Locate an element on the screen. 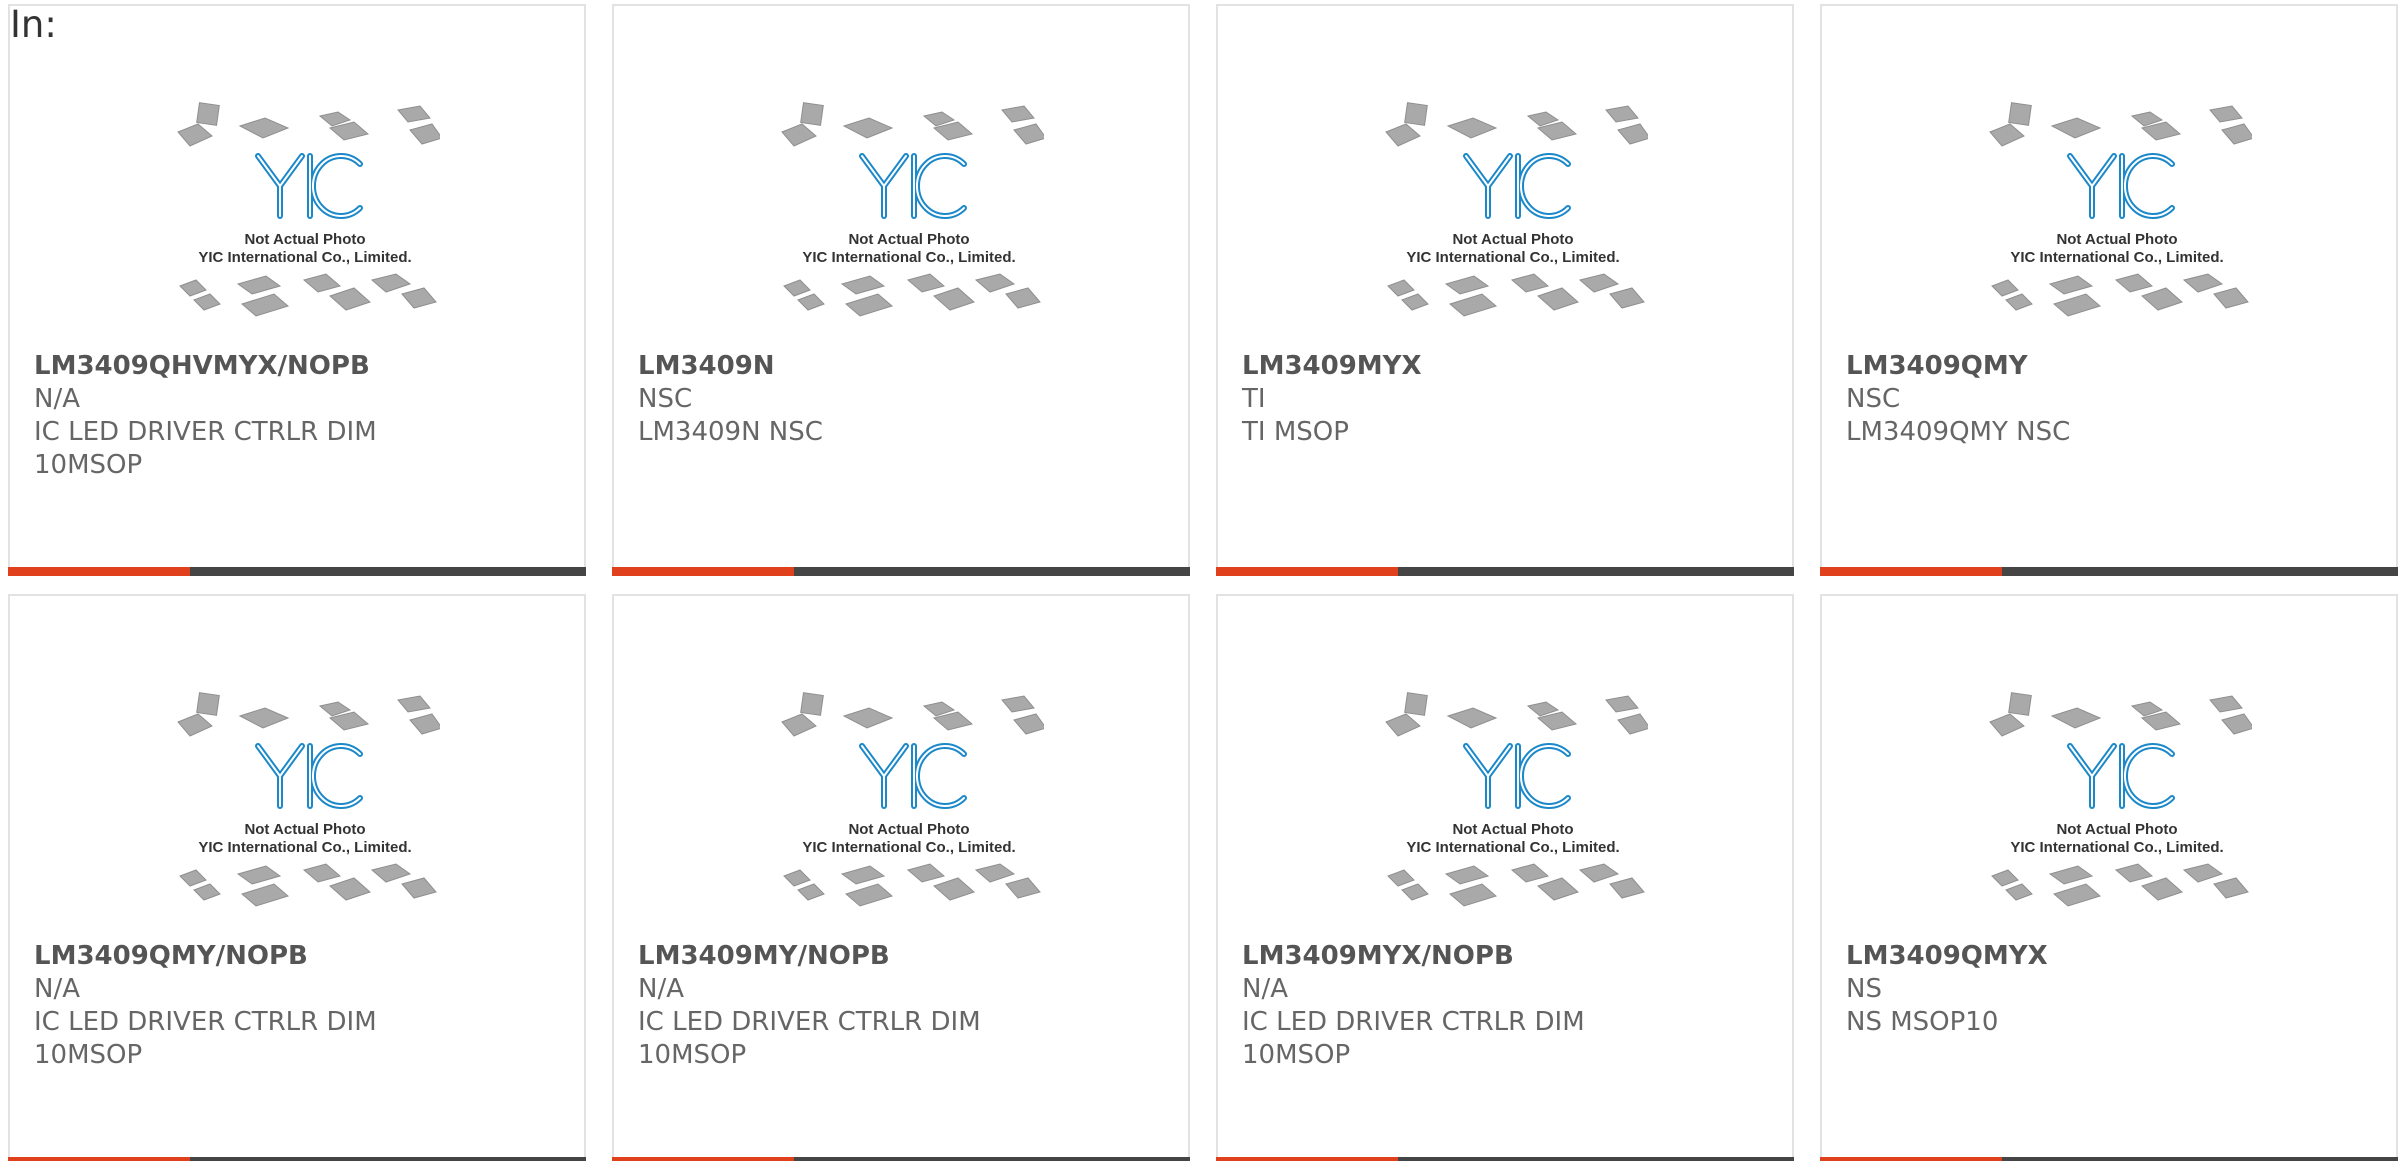  description: LM3409N NSC is located at coordinates (730, 432).